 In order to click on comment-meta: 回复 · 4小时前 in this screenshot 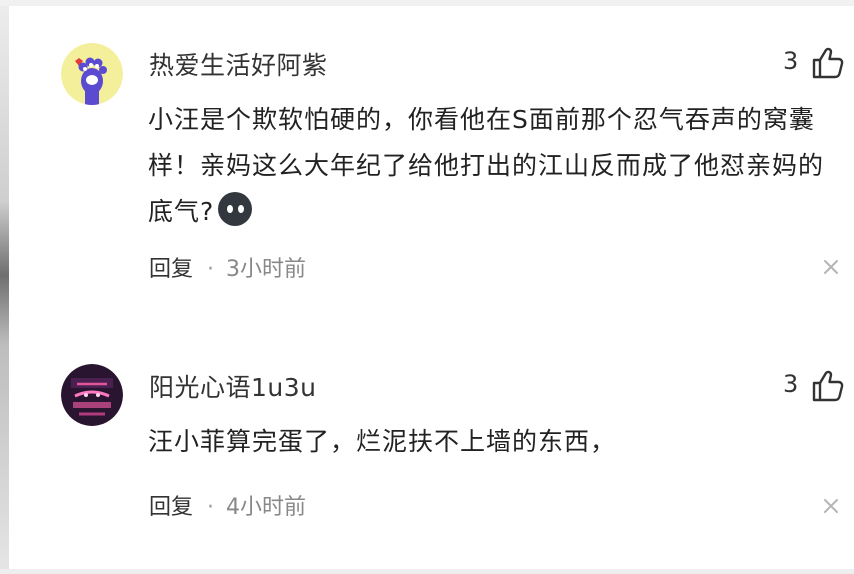, I will do `click(227, 505)`.